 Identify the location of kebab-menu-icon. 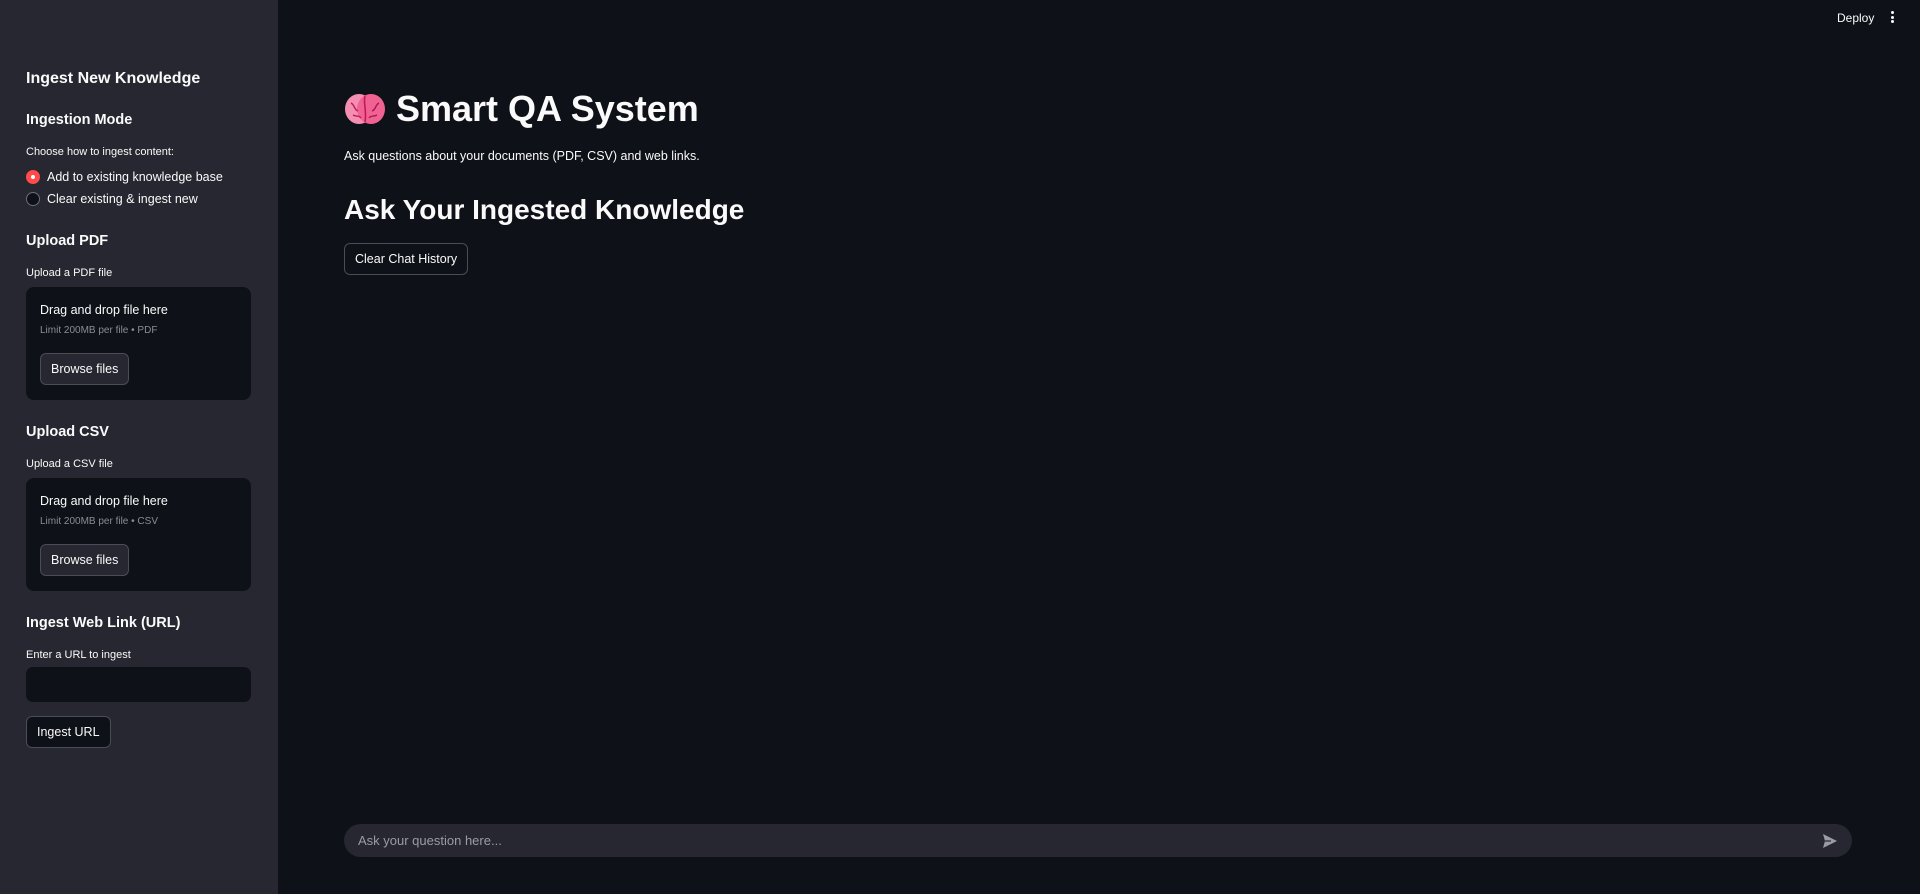
(1892, 17).